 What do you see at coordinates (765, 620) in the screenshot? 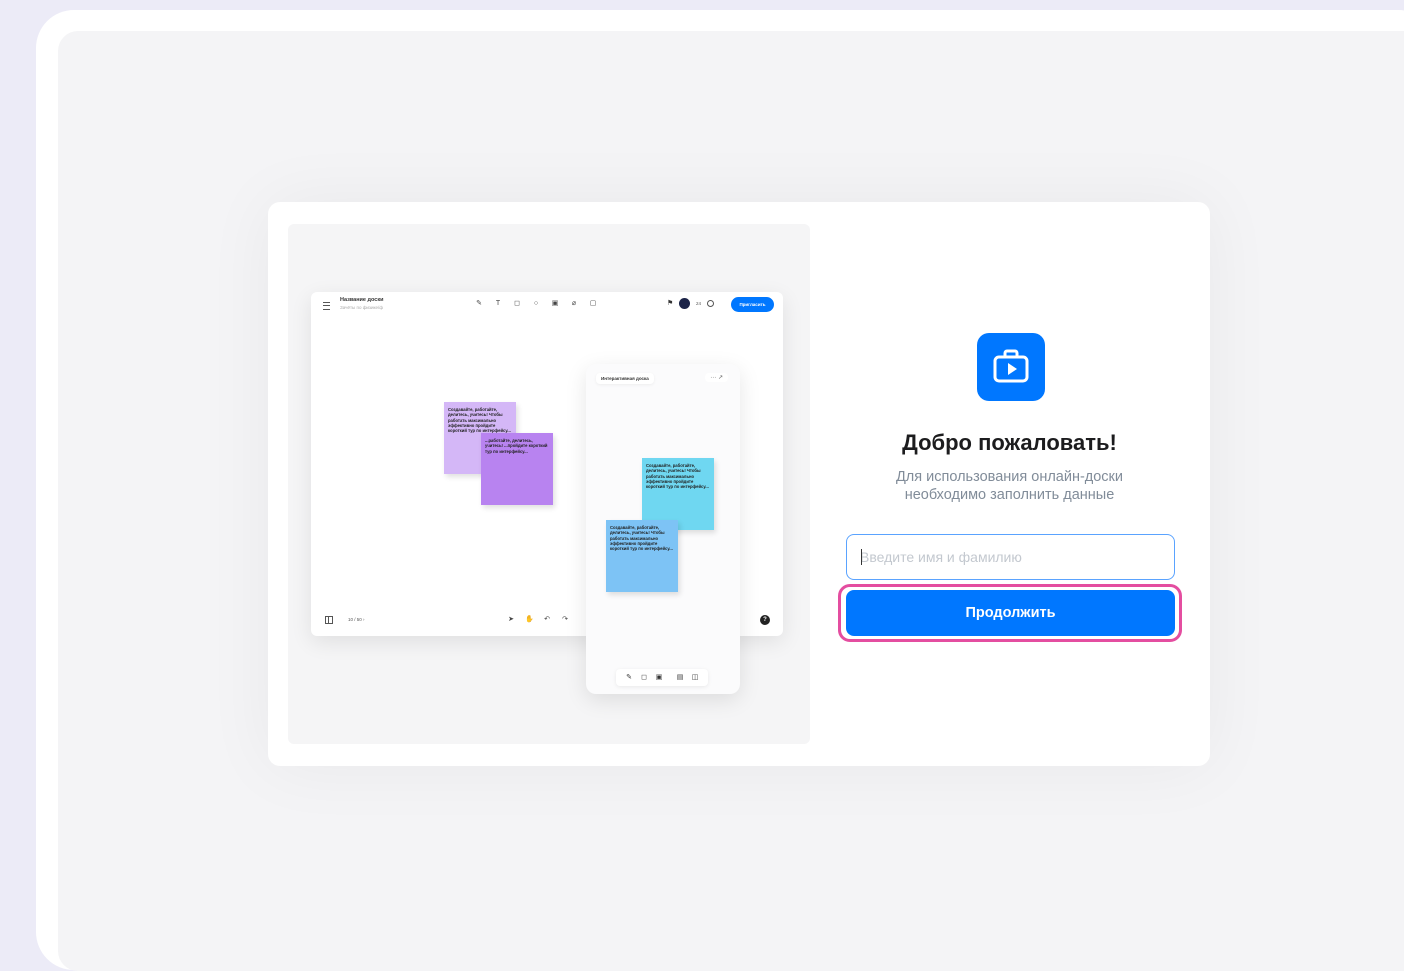
I see `help-icon: ?` at bounding box center [765, 620].